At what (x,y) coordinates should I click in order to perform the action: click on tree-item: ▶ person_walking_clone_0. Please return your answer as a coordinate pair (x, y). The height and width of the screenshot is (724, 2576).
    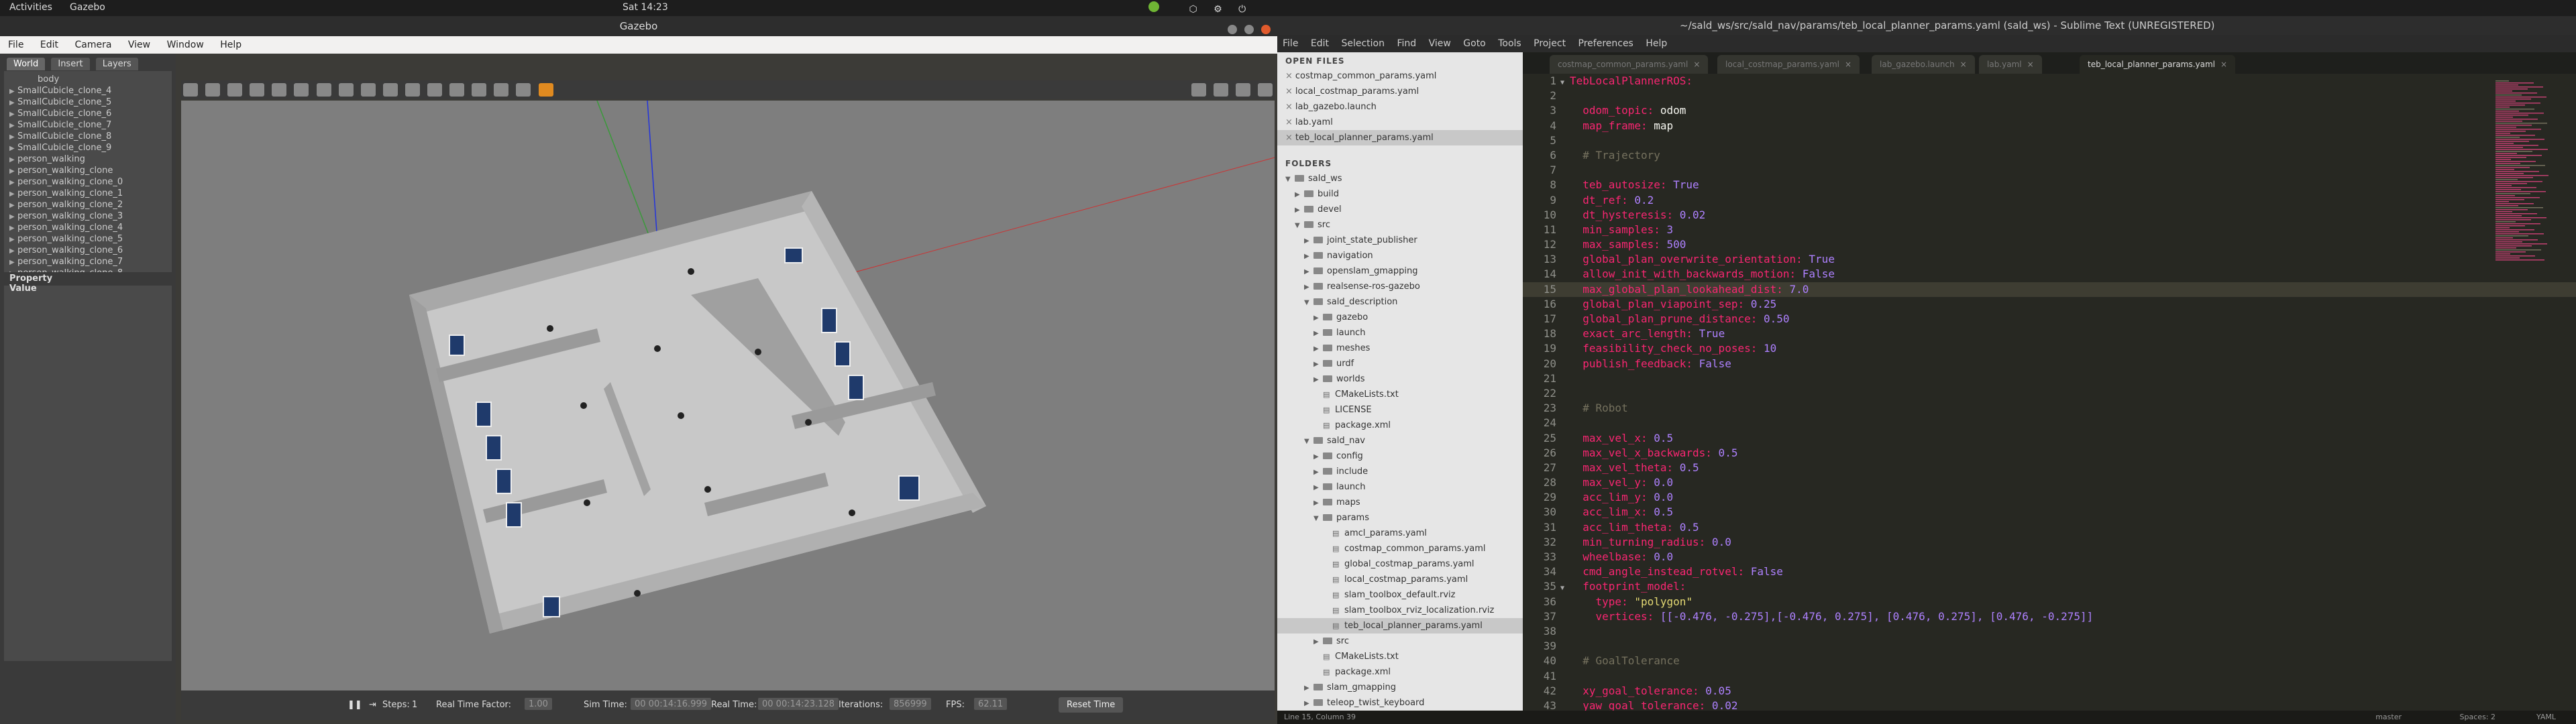
    Looking at the image, I should click on (87, 182).